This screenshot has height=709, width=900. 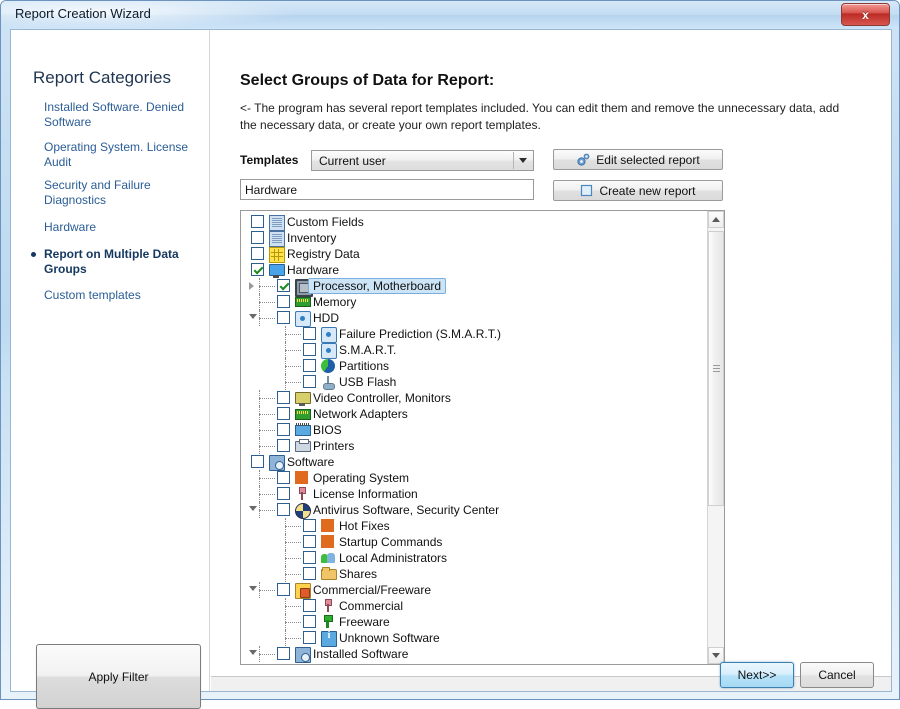 I want to click on create-new-report-button: Create new report, so click(x=638, y=190).